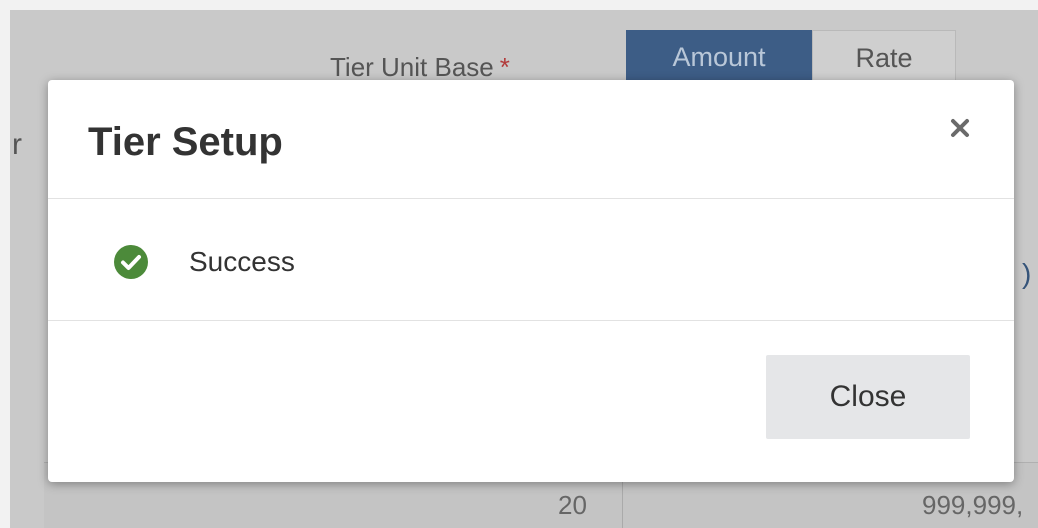  Describe the element at coordinates (412, 67) in the screenshot. I see `tier-unit-base-text: Tier Unit Base` at that location.